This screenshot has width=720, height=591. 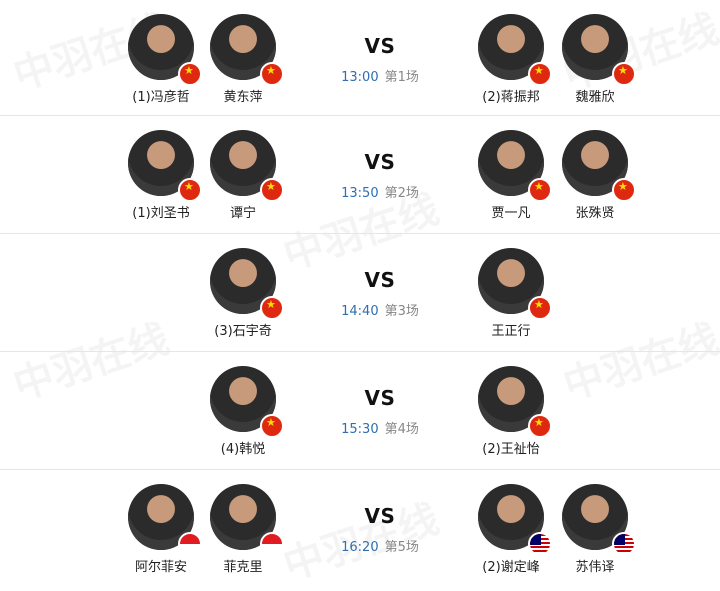 What do you see at coordinates (160, 567) in the screenshot?
I see `player-name: 阿尔菲安` at bounding box center [160, 567].